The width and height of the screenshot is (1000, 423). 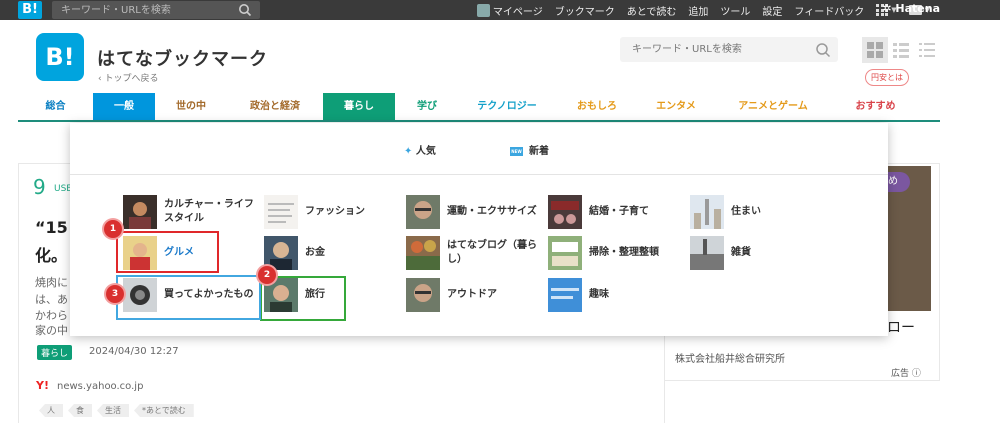 What do you see at coordinates (676, 106) in the screenshot?
I see `tab-entertainment: エンタメ` at bounding box center [676, 106].